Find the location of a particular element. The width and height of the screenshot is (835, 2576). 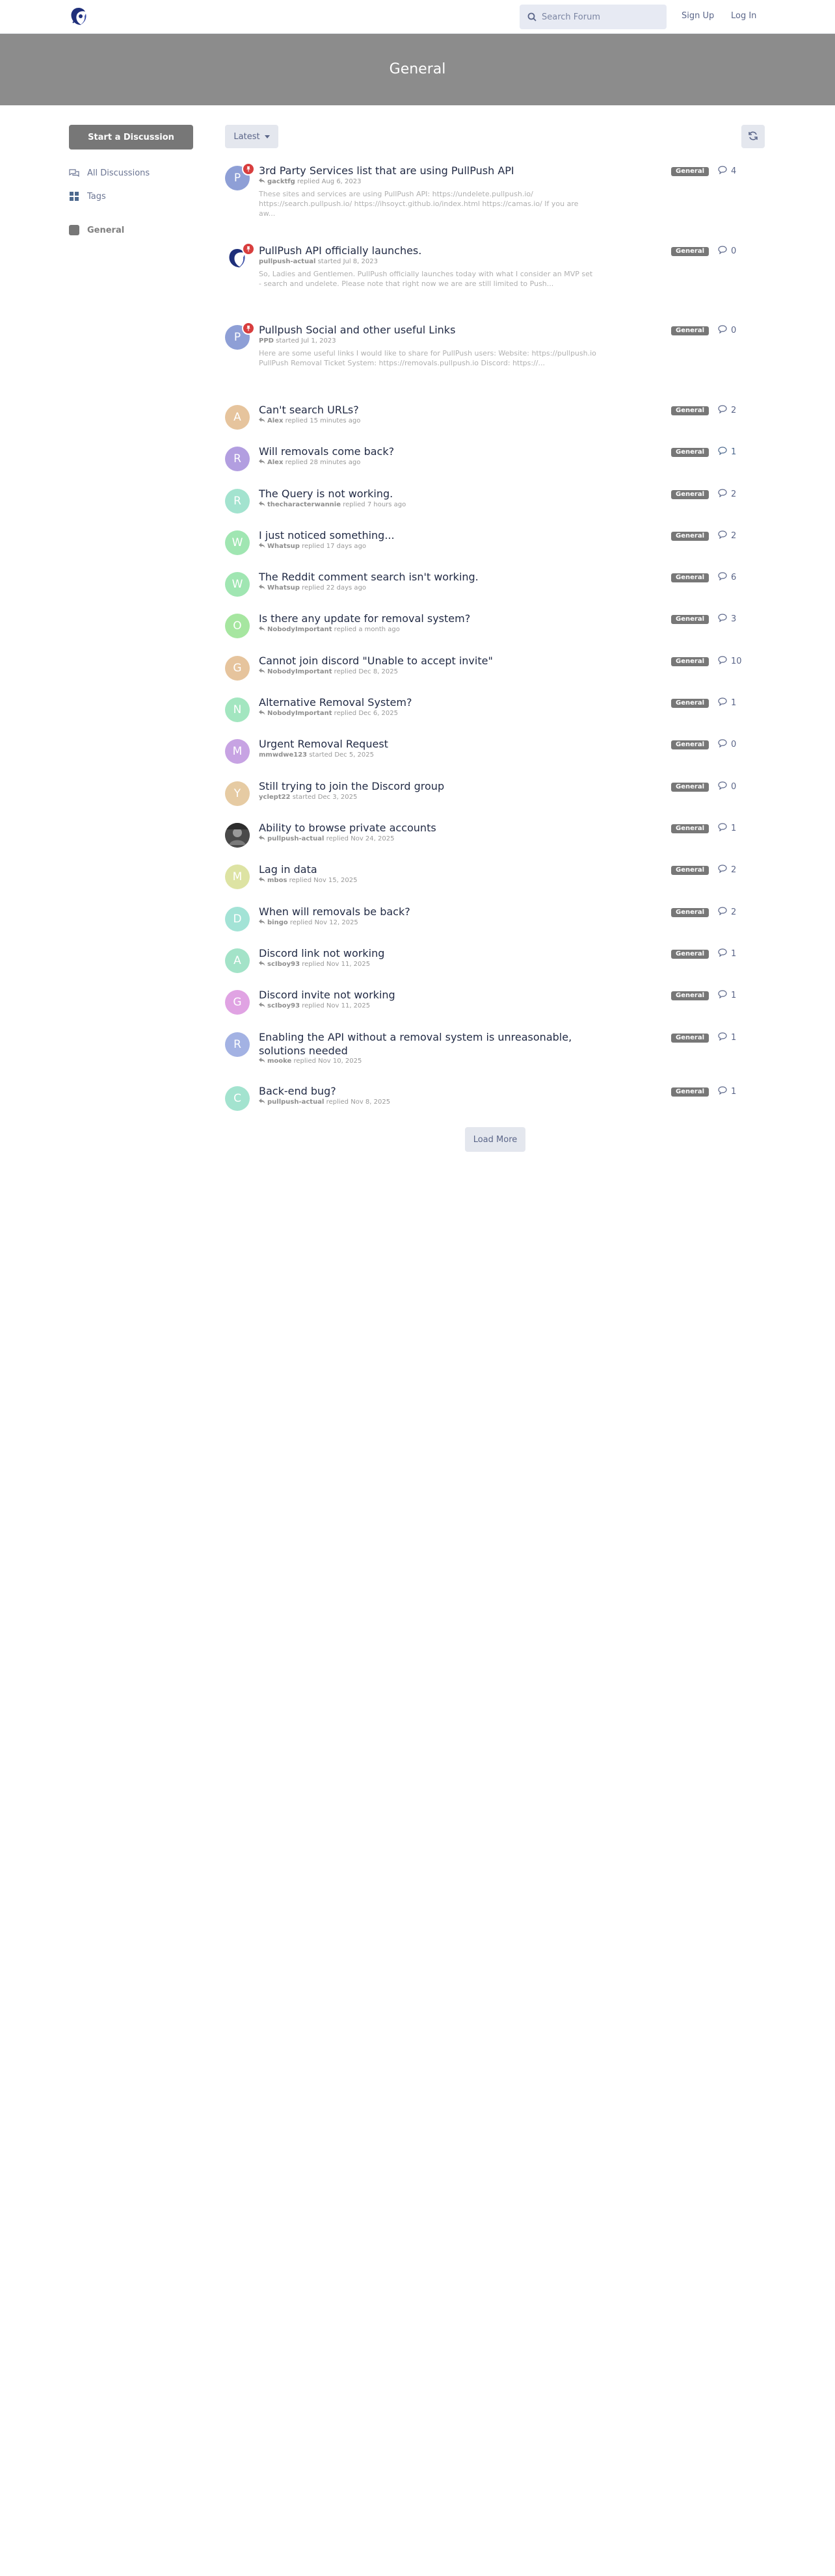

sidebar-item-general: General is located at coordinates (96, 230).